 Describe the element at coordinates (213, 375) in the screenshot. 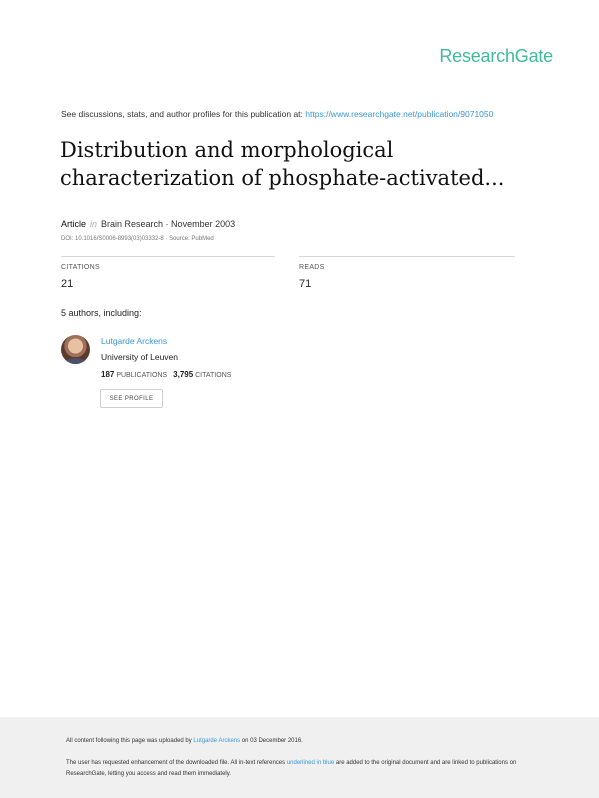

I see `author-citations-label: CITATIONS` at that location.